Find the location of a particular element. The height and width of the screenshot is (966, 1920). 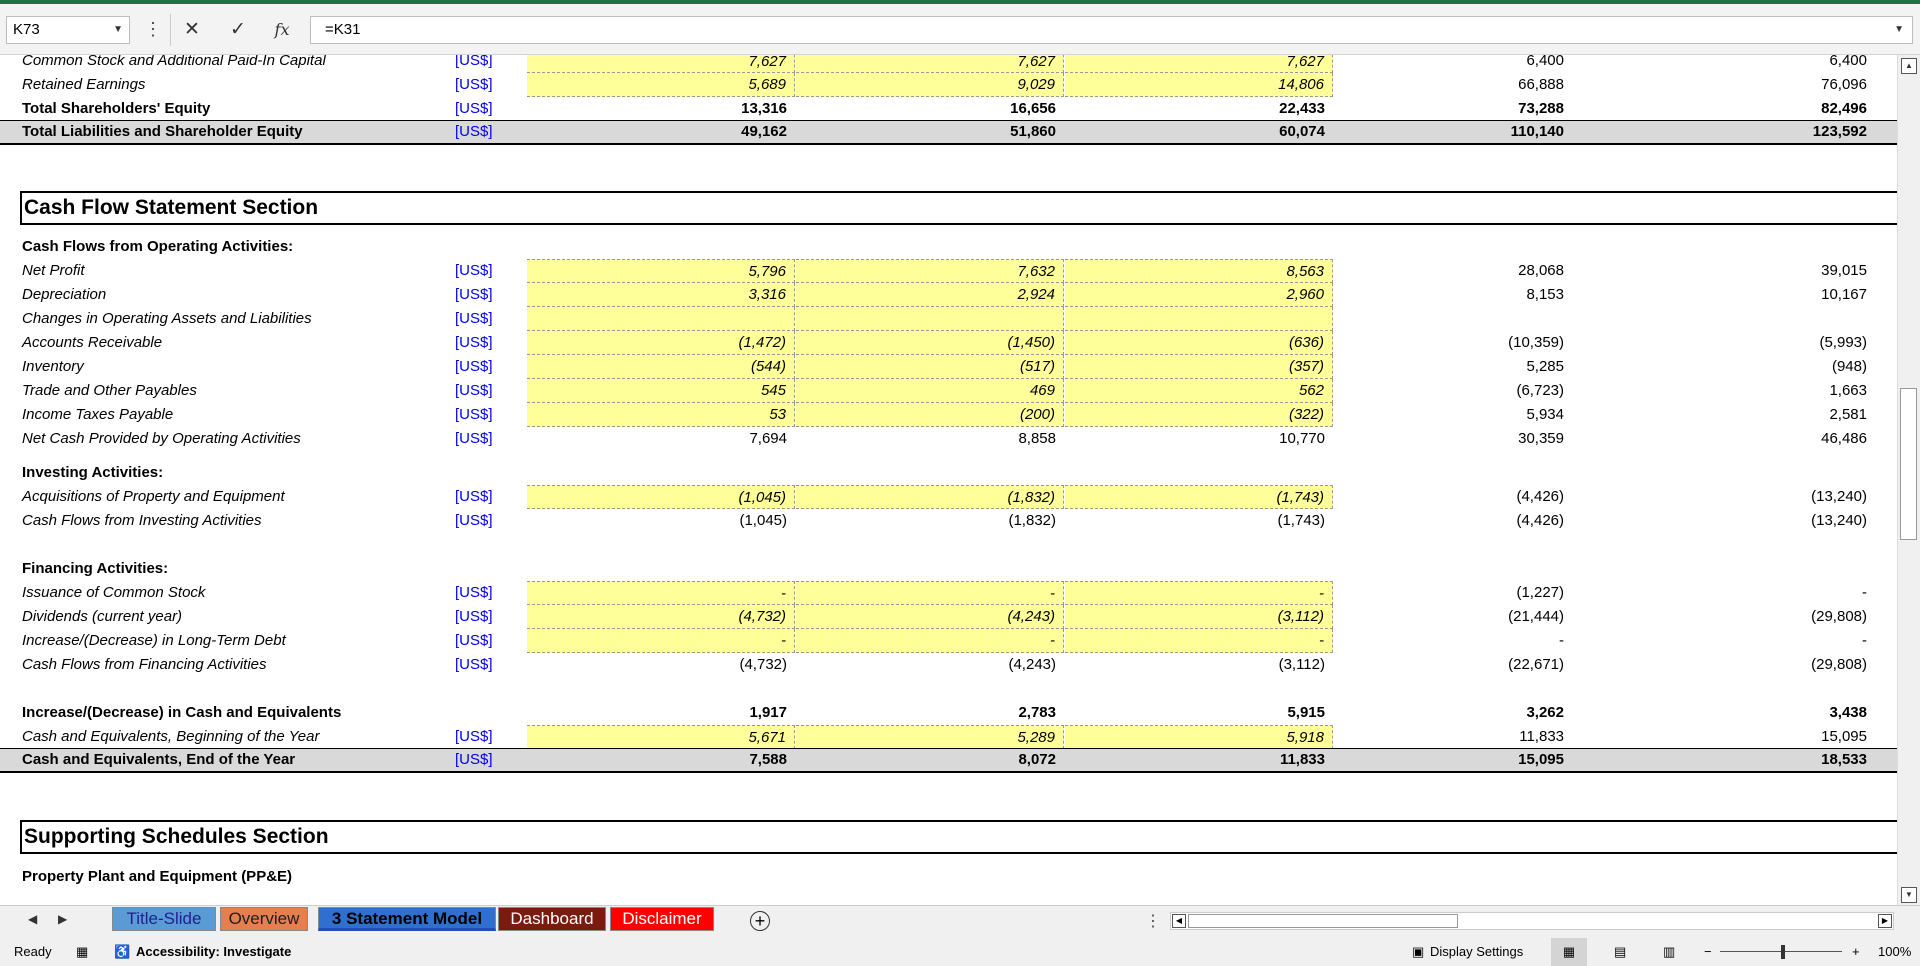

page-break-preview-icon: ▥ is located at coordinates (1669, 952).